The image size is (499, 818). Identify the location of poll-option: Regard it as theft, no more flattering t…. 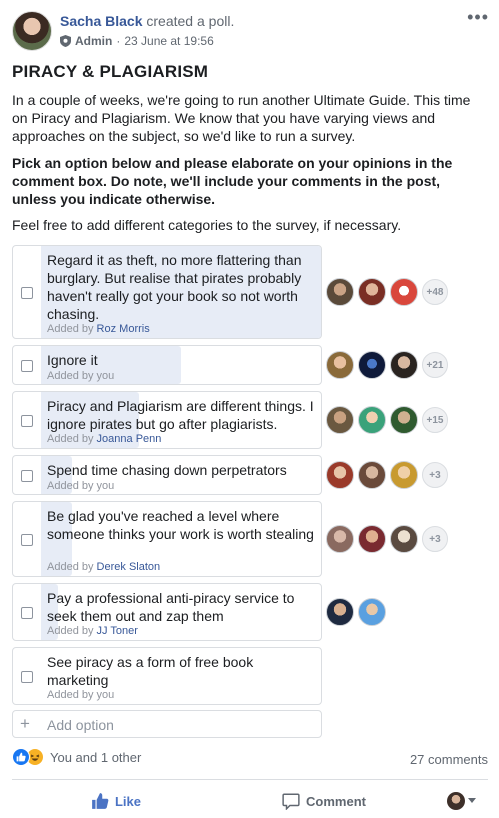
(167, 292).